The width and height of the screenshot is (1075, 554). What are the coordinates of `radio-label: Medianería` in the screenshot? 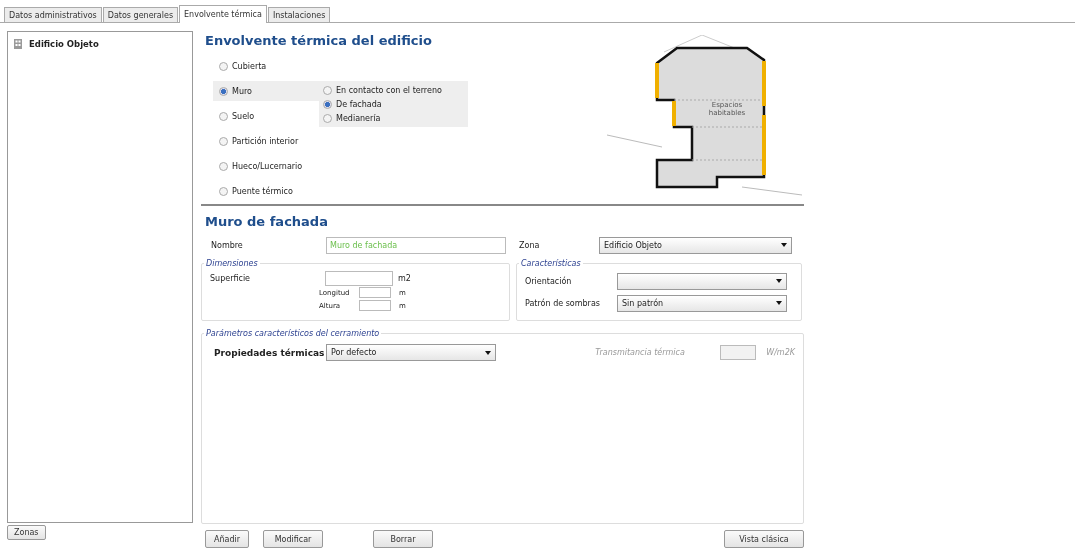 It's located at (358, 118).